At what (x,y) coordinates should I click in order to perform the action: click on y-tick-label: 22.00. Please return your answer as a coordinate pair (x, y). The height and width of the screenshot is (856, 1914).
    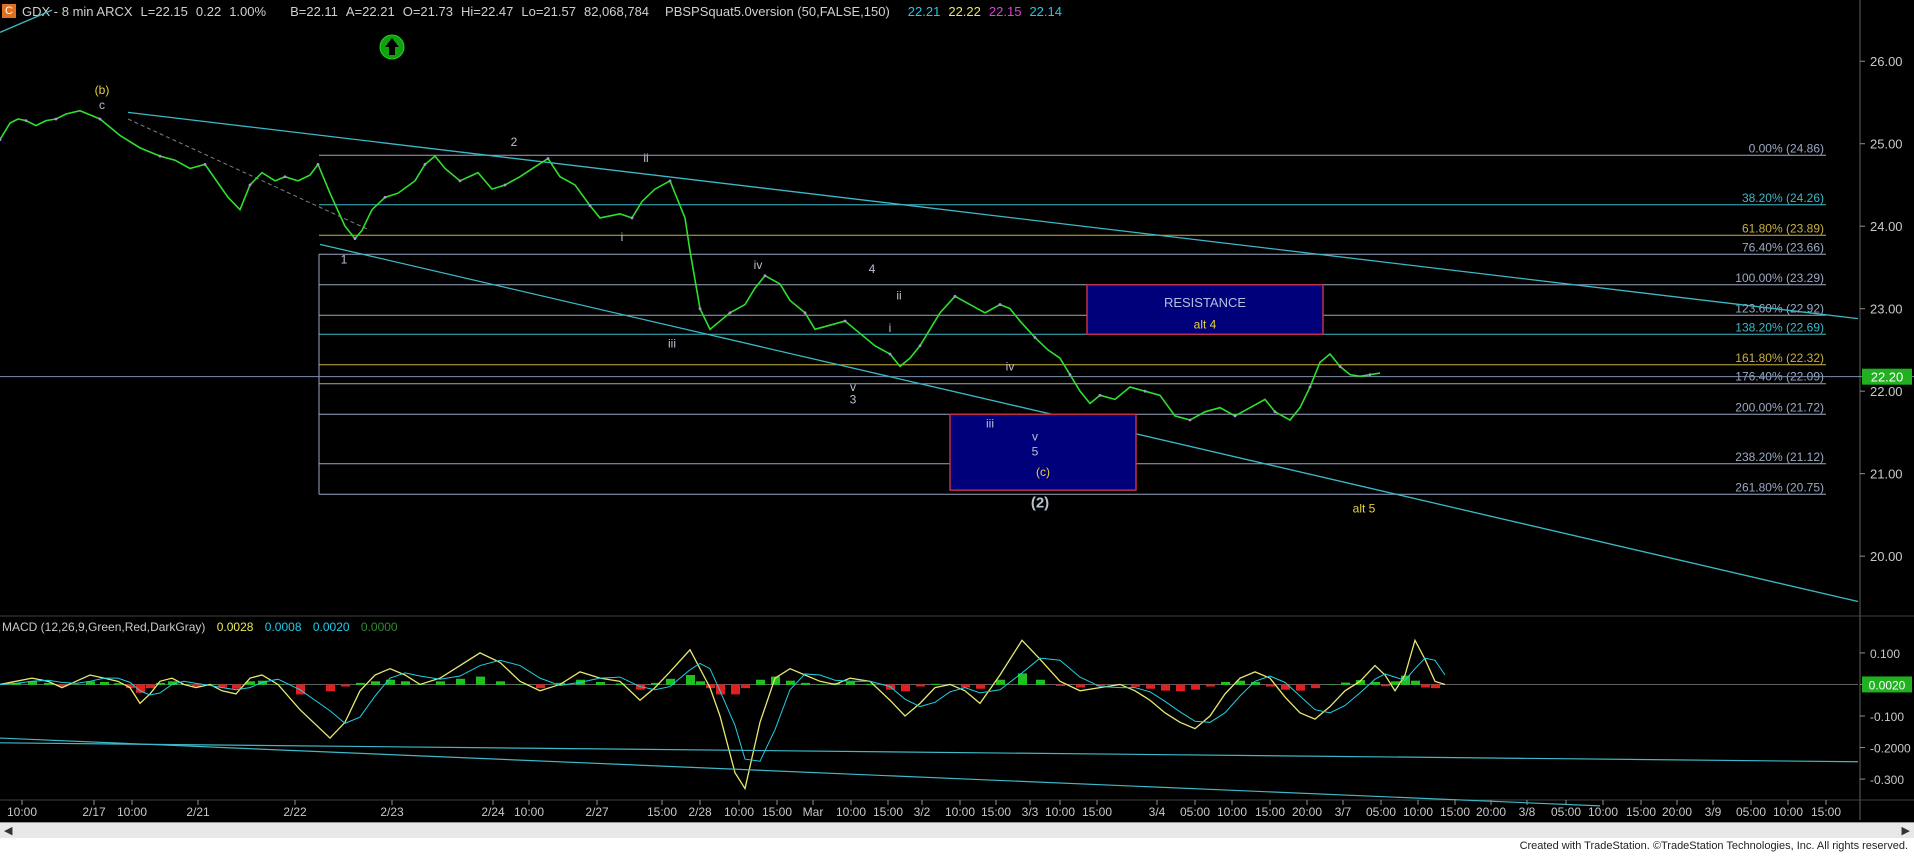
    Looking at the image, I should click on (1886, 391).